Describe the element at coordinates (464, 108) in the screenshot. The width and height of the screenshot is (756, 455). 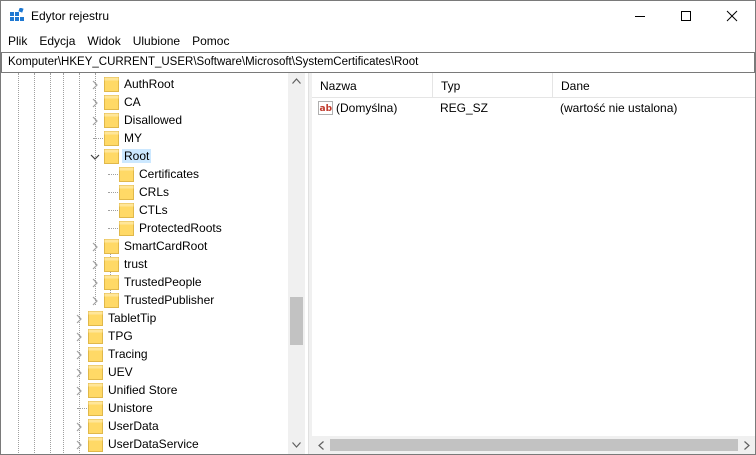
I see `value-type: REG_SZ` at that location.